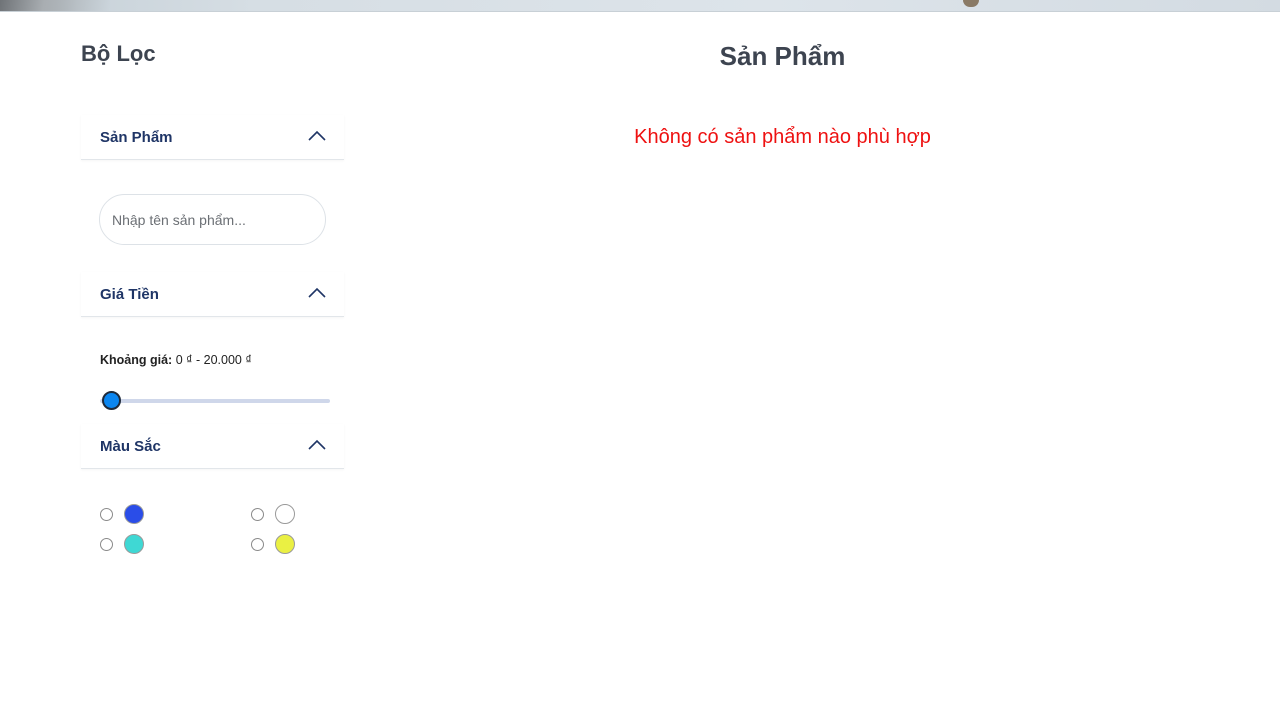  What do you see at coordinates (136, 137) in the screenshot?
I see `section-label-product: Sản Phẩm` at bounding box center [136, 137].